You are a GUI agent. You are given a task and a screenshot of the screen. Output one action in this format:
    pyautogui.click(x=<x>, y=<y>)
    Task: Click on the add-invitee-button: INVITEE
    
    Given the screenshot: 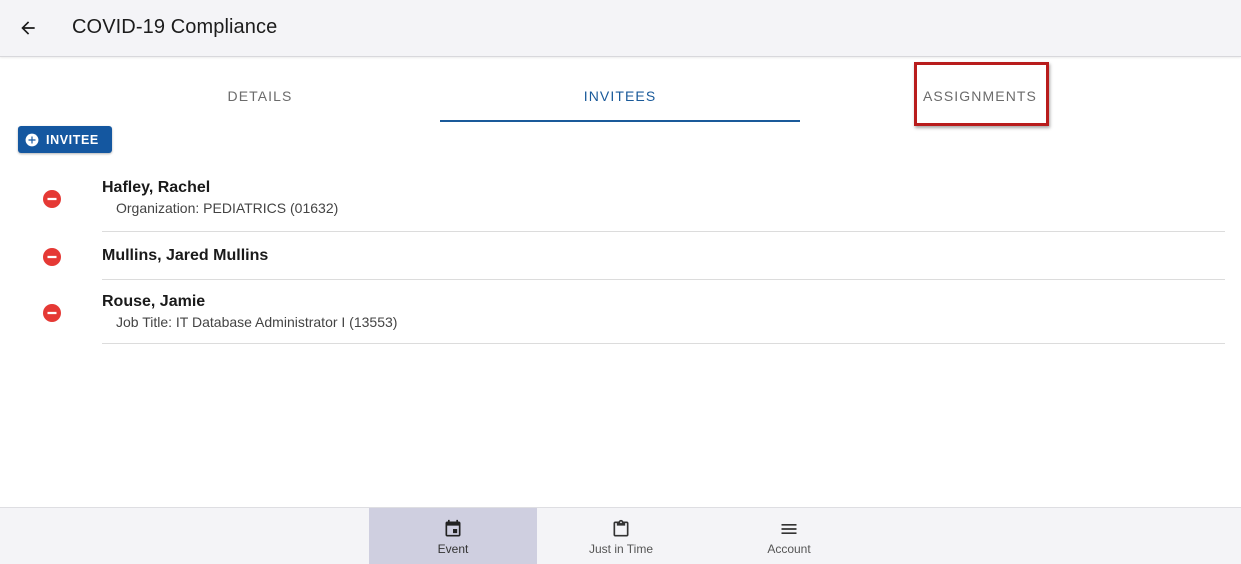 What is the action you would take?
    pyautogui.click(x=65, y=139)
    